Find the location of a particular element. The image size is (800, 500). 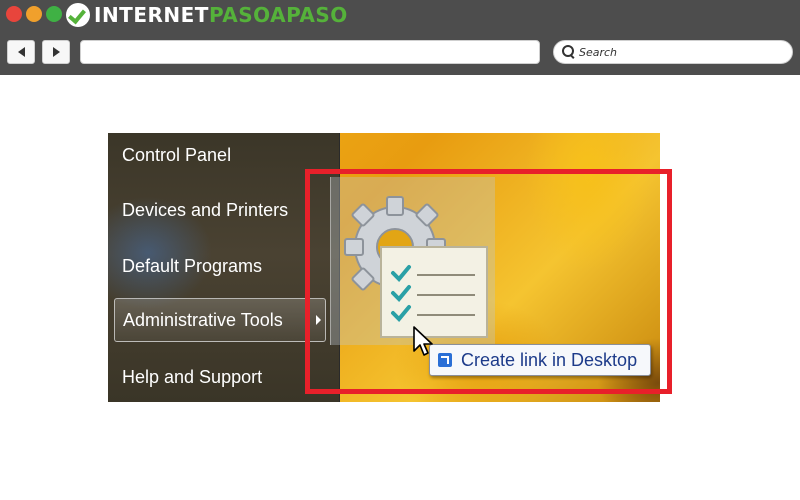

search-placeholder: Search is located at coordinates (598, 52).